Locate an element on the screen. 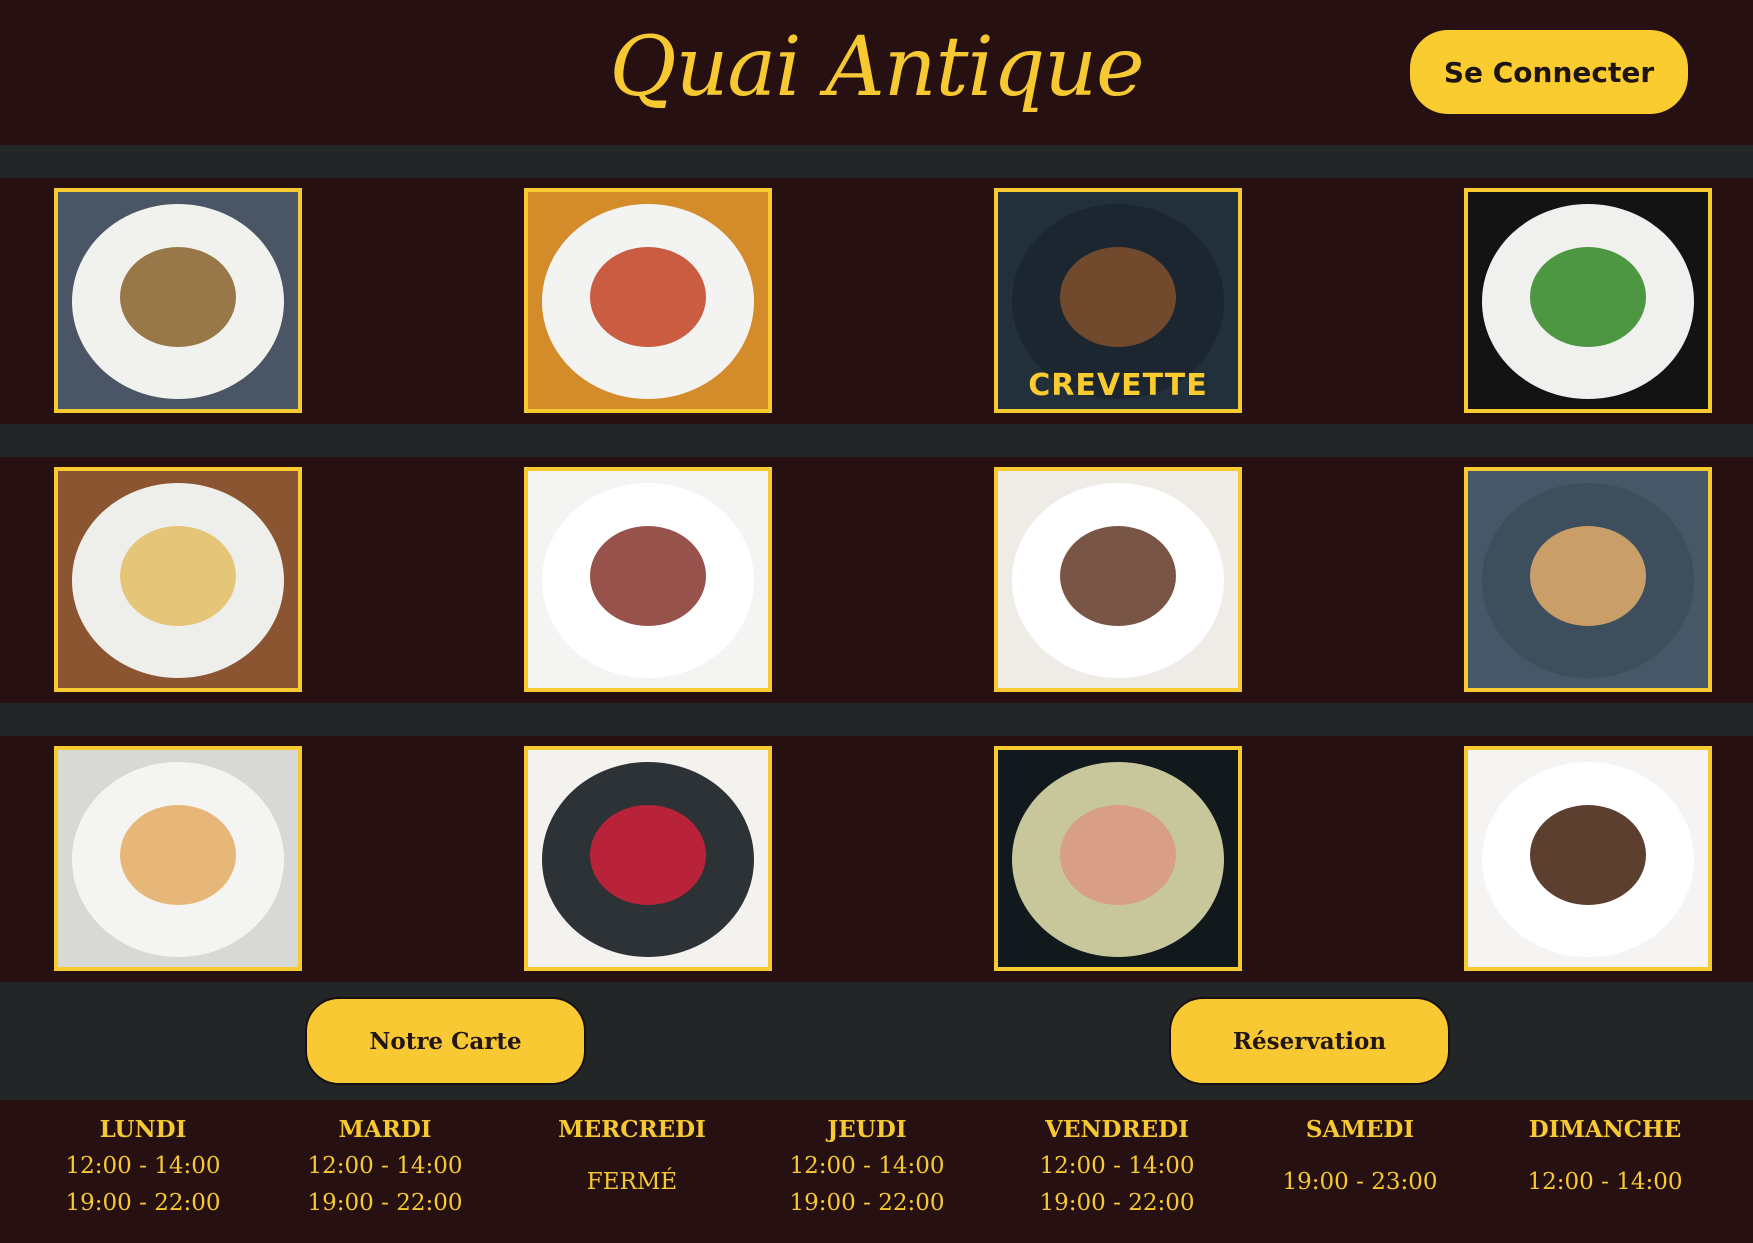  hours-line: FERMÉ is located at coordinates (632, 1182).